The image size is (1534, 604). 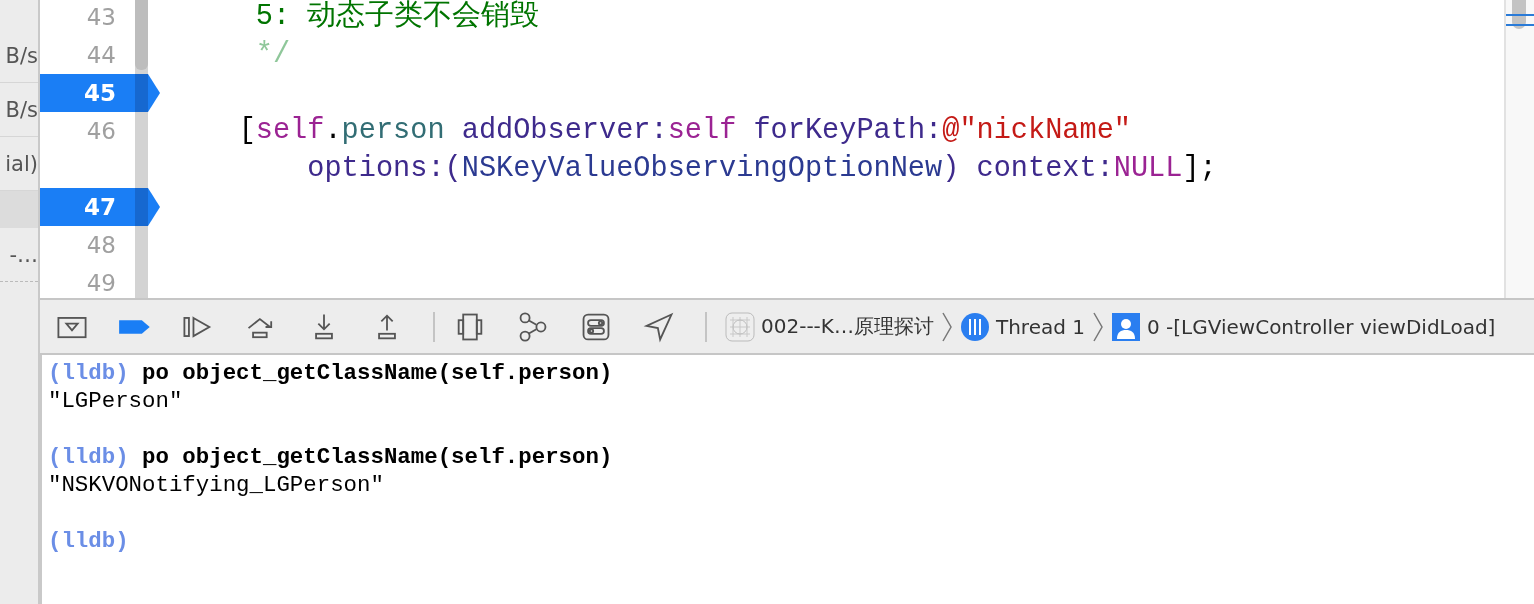 I want to click on person-icon, so click(x=1125, y=326).